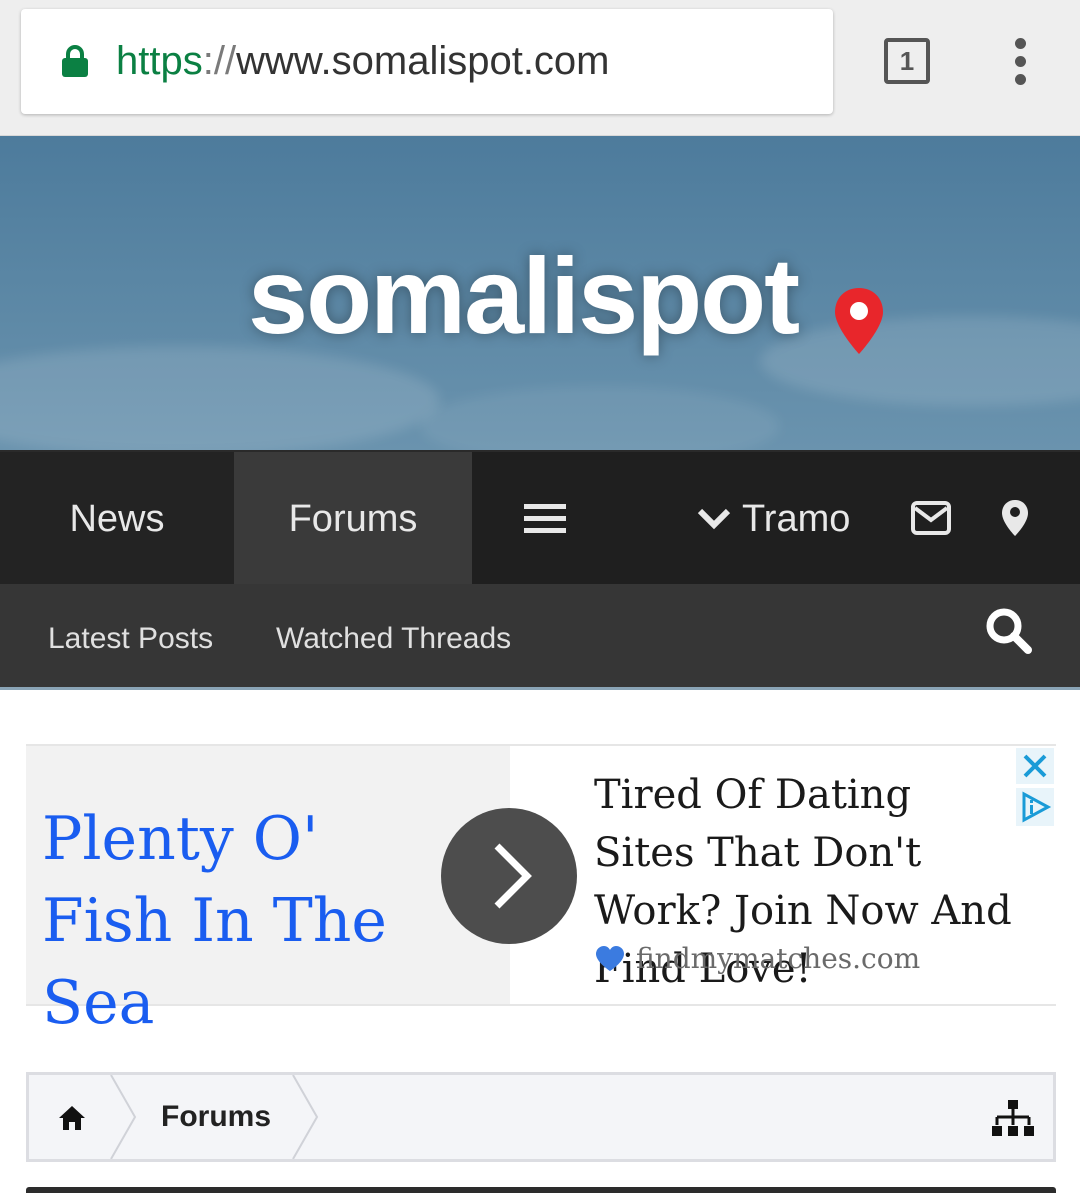 This screenshot has height=1193, width=1080. Describe the element at coordinates (509, 876) in the screenshot. I see `chevron-right-icon` at that location.